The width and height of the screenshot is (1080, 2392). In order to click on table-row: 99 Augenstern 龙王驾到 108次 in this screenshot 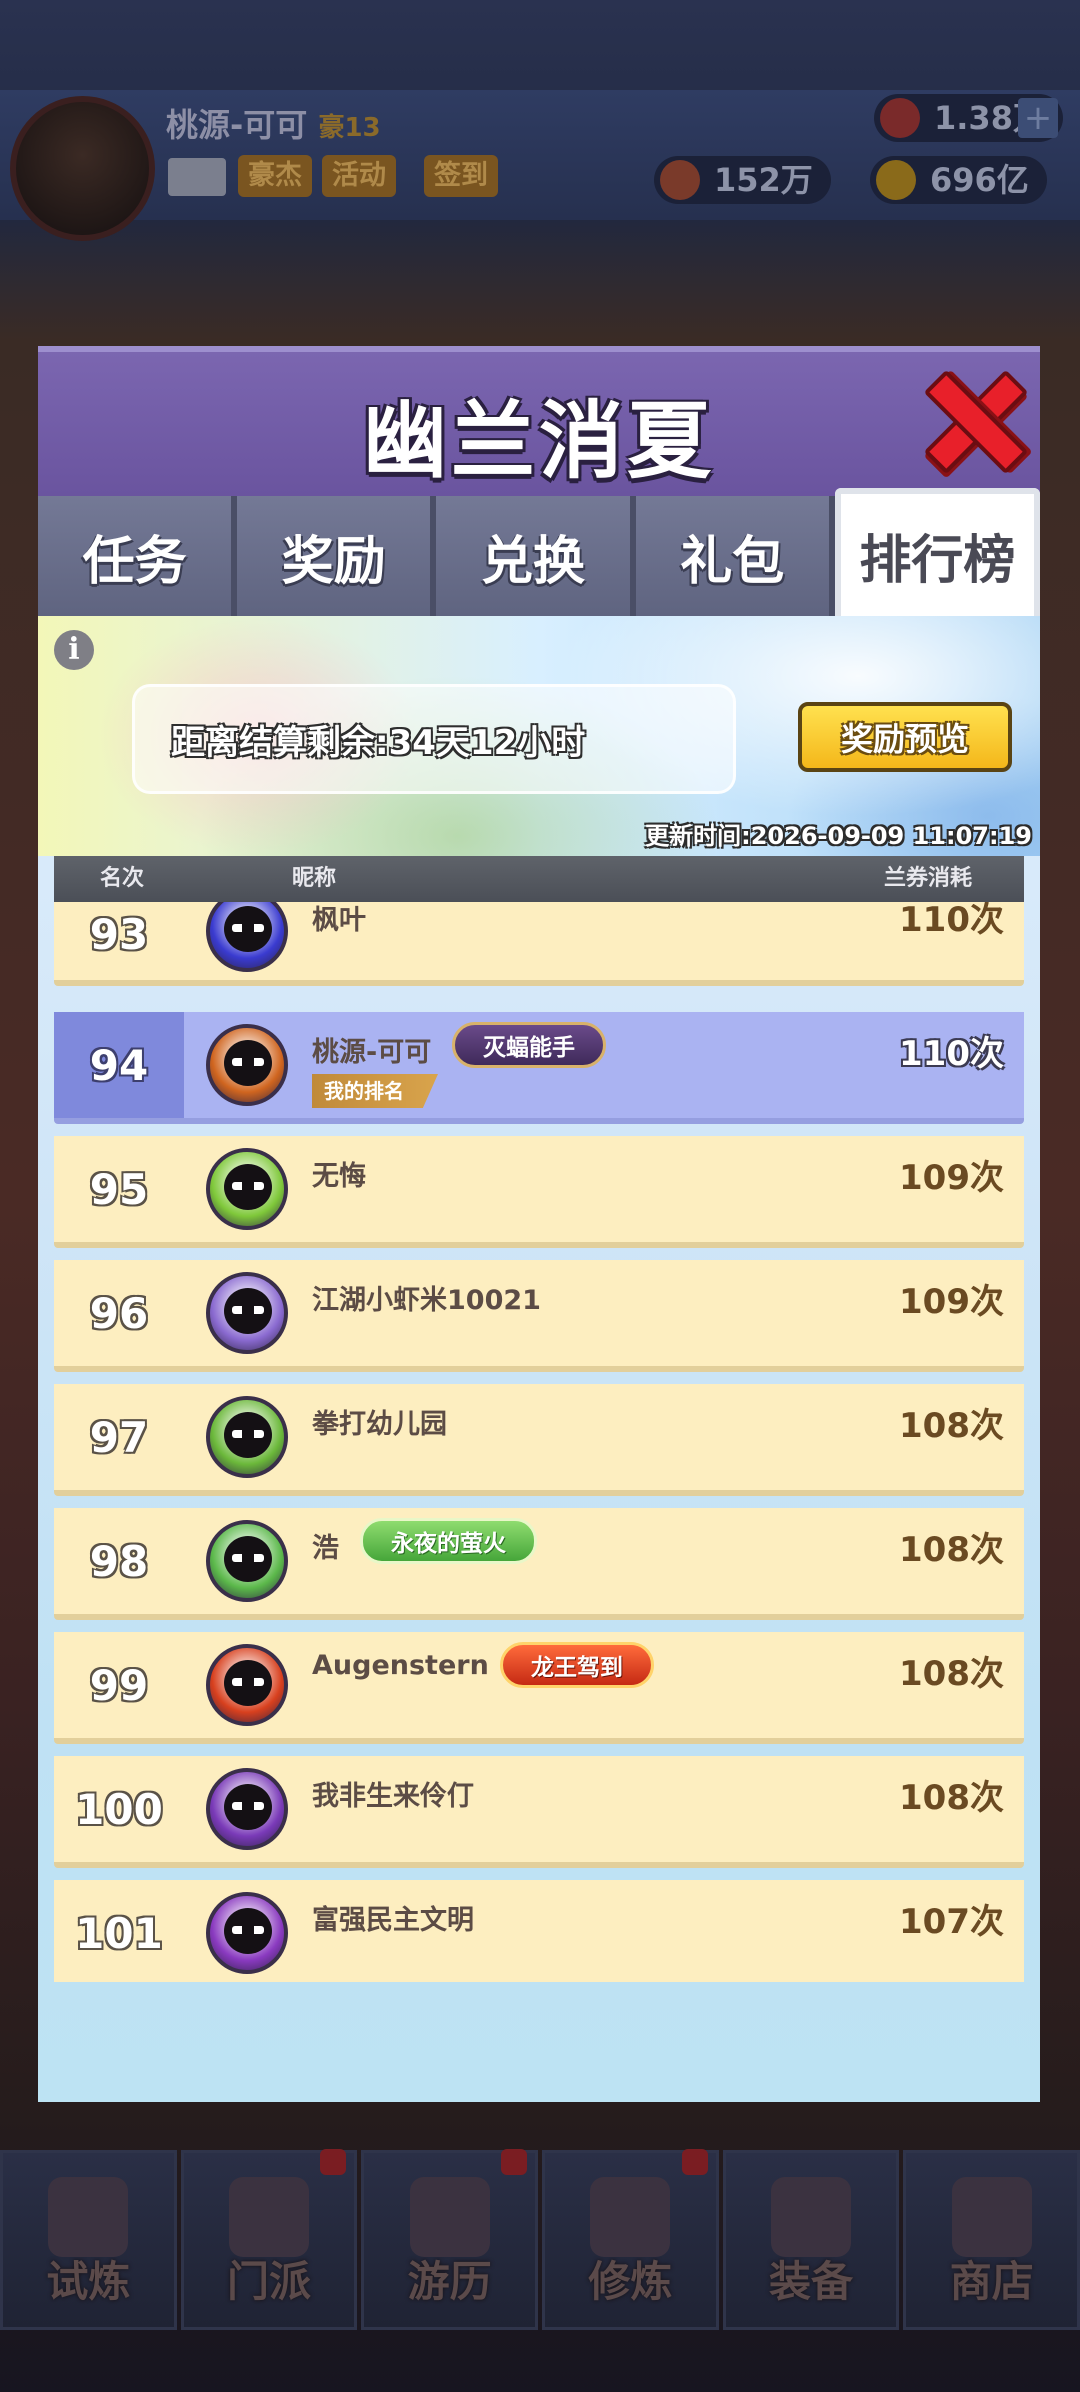, I will do `click(539, 1688)`.